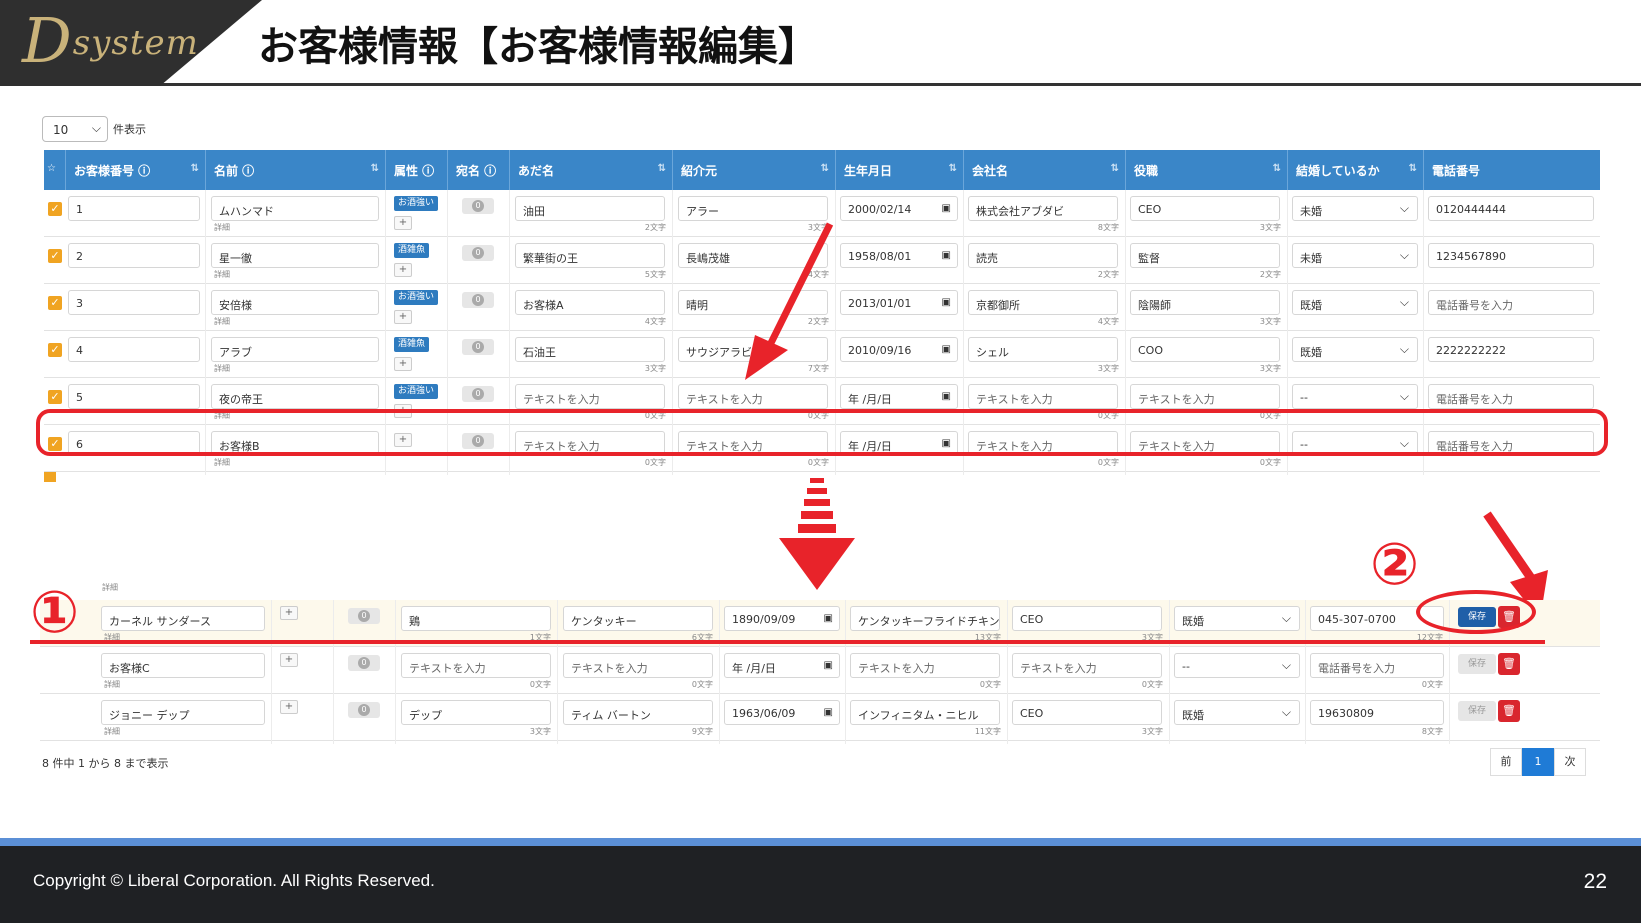 This screenshot has height=923, width=1641. Describe the element at coordinates (105, 763) in the screenshot. I see `table-info: 8 件中 1 から 8 まで表示` at that location.